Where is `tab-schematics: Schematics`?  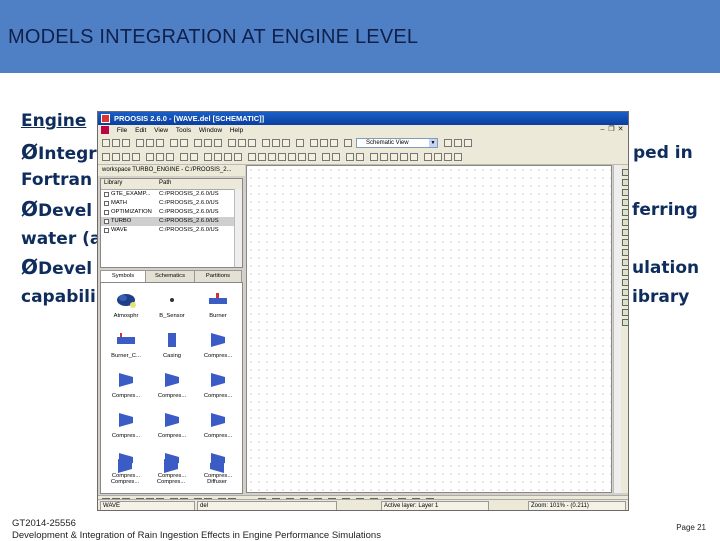 tab-schematics: Schematics is located at coordinates (170, 276).